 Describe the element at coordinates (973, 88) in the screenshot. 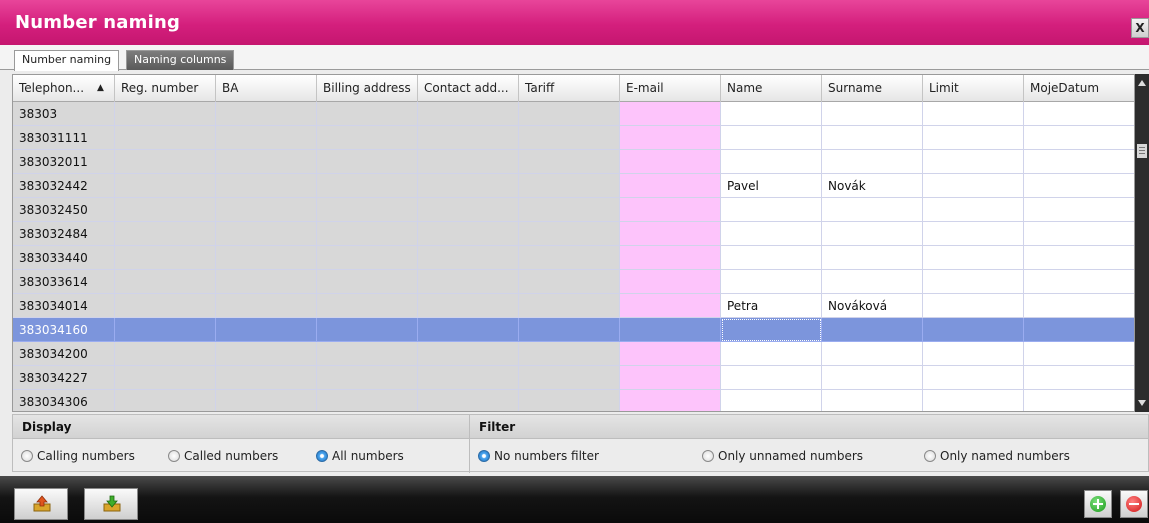

I see `column-header-limit: Limit` at that location.